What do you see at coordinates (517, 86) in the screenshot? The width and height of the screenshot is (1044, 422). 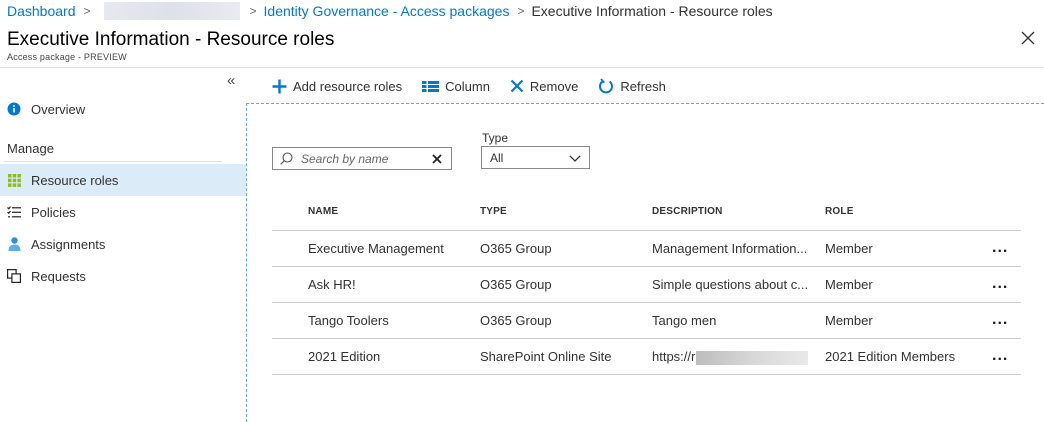 I see `x-icon` at bounding box center [517, 86].